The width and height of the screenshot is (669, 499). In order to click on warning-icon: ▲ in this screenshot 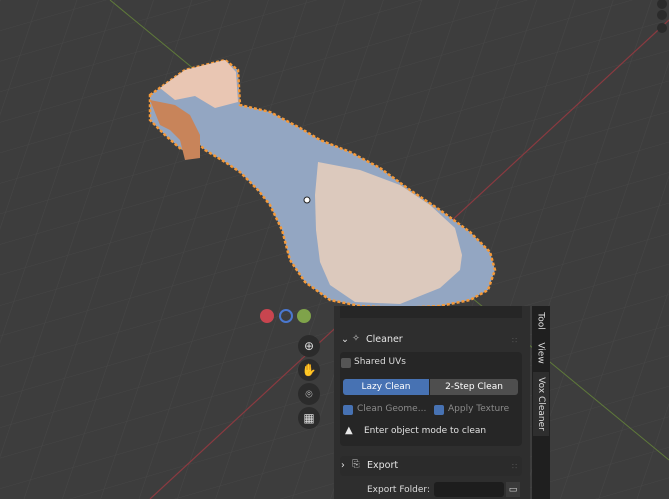, I will do `click(349, 430)`.